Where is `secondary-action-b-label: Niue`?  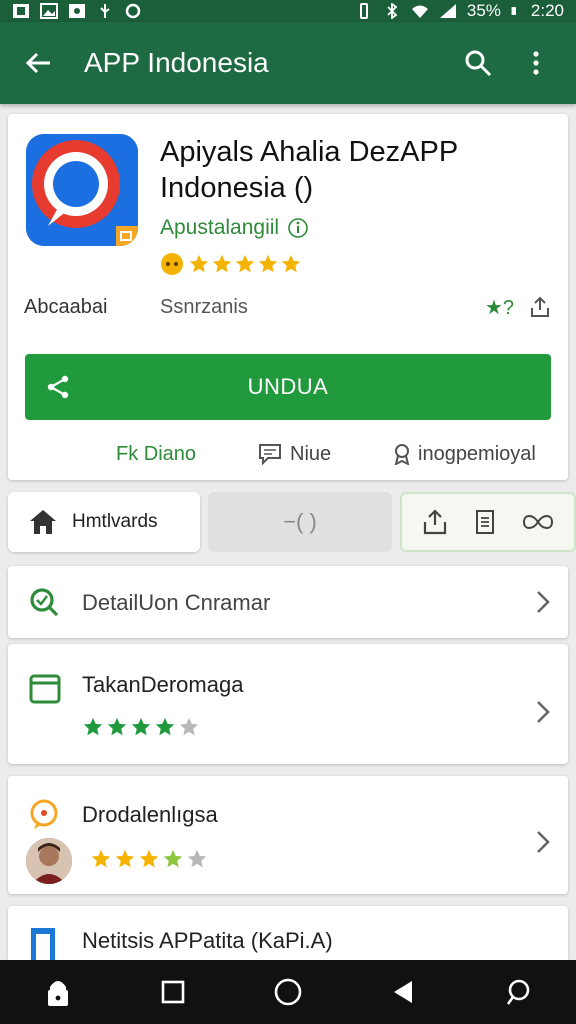 secondary-action-b-label: Niue is located at coordinates (311, 453).